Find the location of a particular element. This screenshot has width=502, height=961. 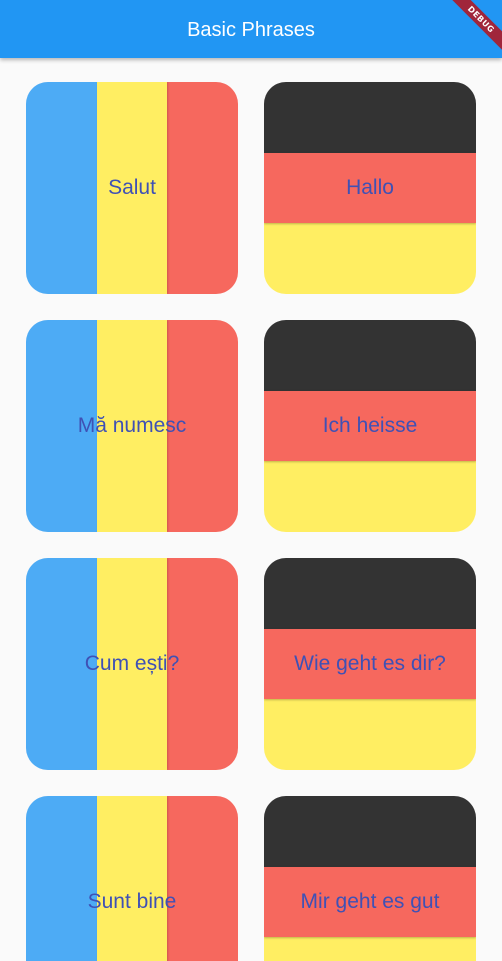

phrase-label-german: Hallo is located at coordinates (370, 187).